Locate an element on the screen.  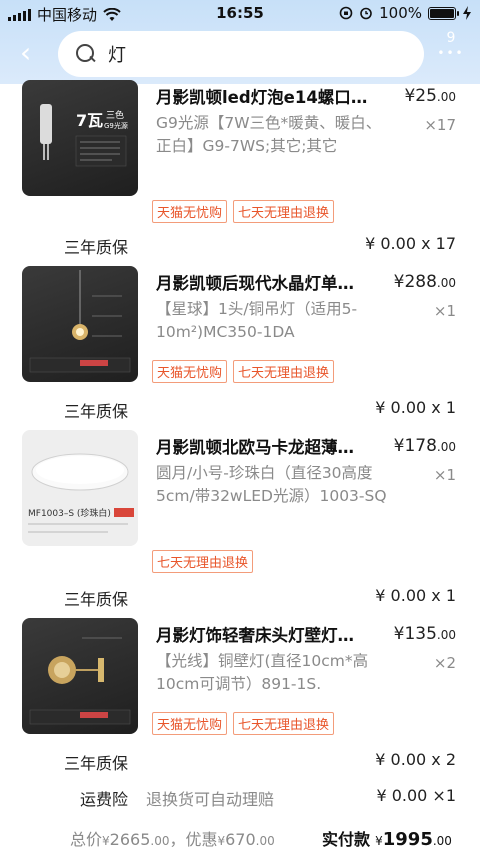
more-icon: 9 ••• is located at coordinates (451, 43).